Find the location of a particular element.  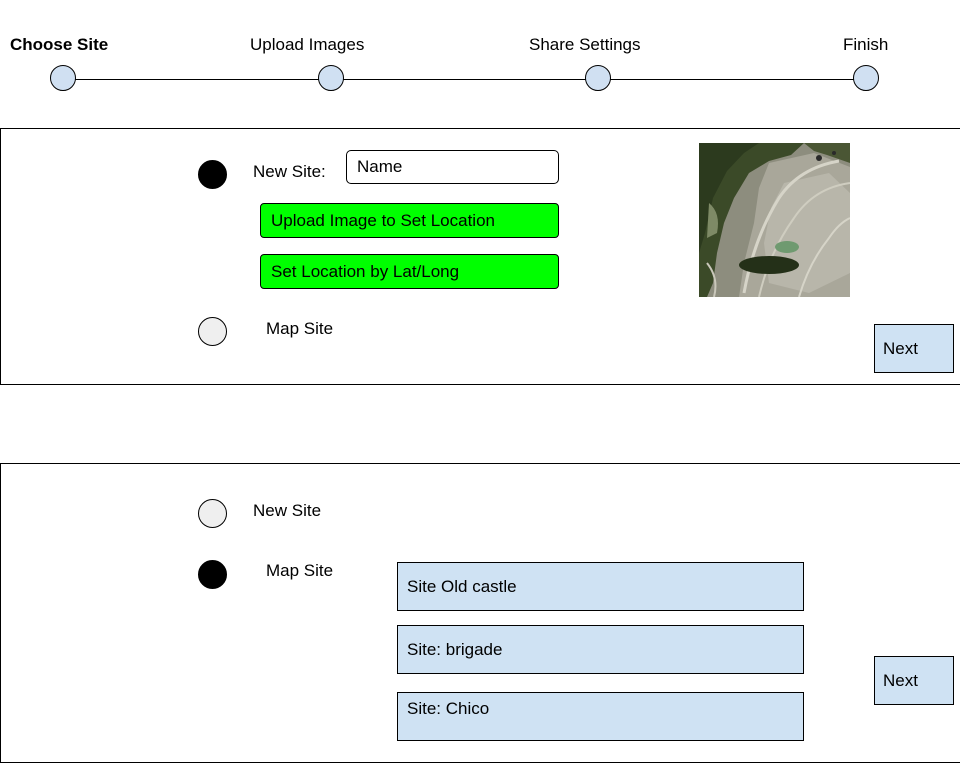

stepper-line is located at coordinates (465, 79).